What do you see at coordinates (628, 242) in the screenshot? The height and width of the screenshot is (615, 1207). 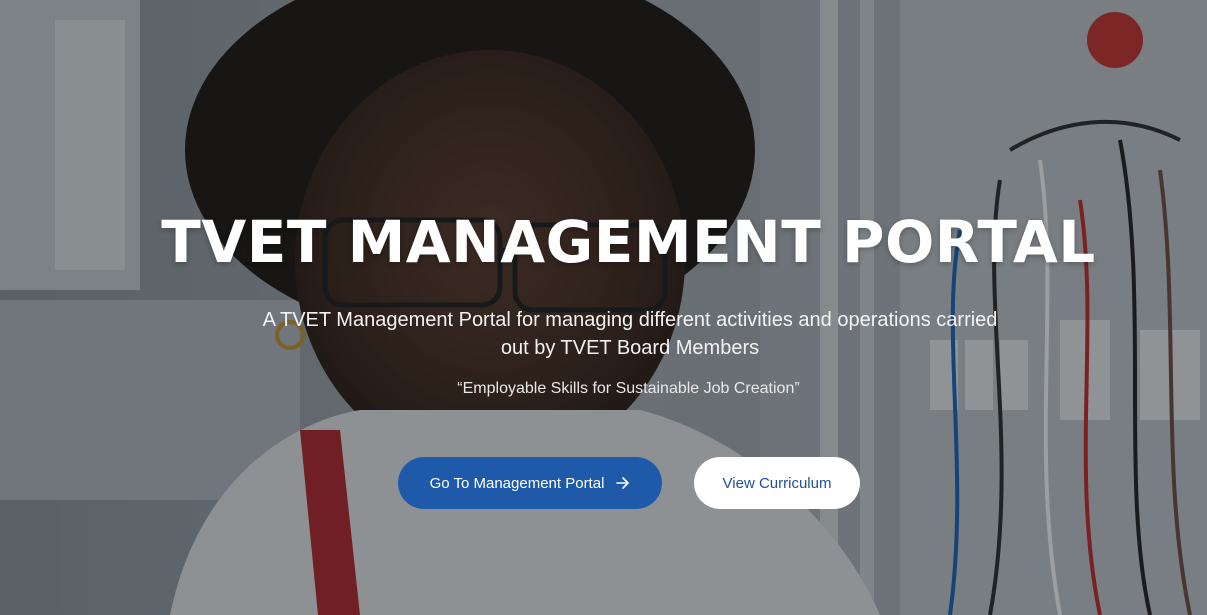 I see `page-title: TVET MANAGEMENT PORTAL` at bounding box center [628, 242].